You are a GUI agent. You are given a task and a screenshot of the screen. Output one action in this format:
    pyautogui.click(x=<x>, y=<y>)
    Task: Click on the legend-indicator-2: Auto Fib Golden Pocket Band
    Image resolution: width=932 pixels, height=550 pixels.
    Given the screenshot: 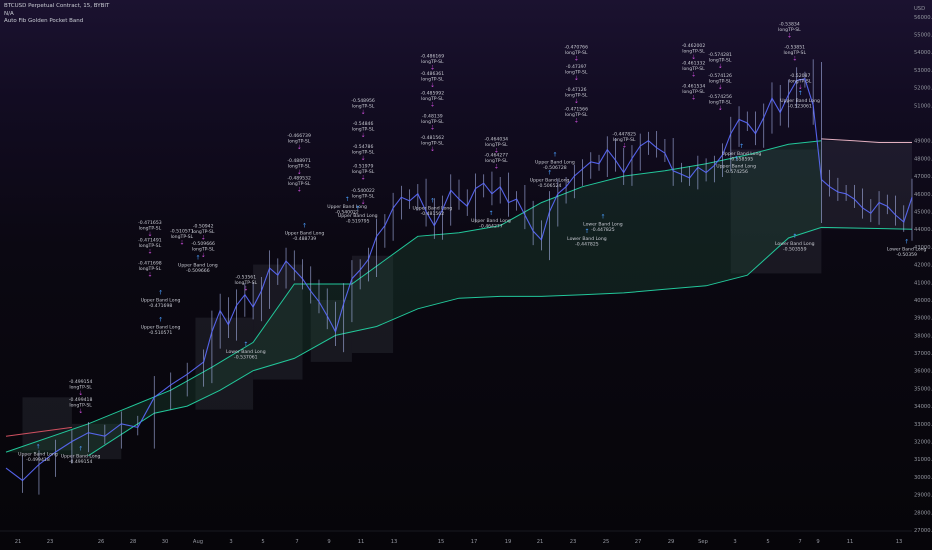 What is the action you would take?
    pyautogui.click(x=56, y=22)
    